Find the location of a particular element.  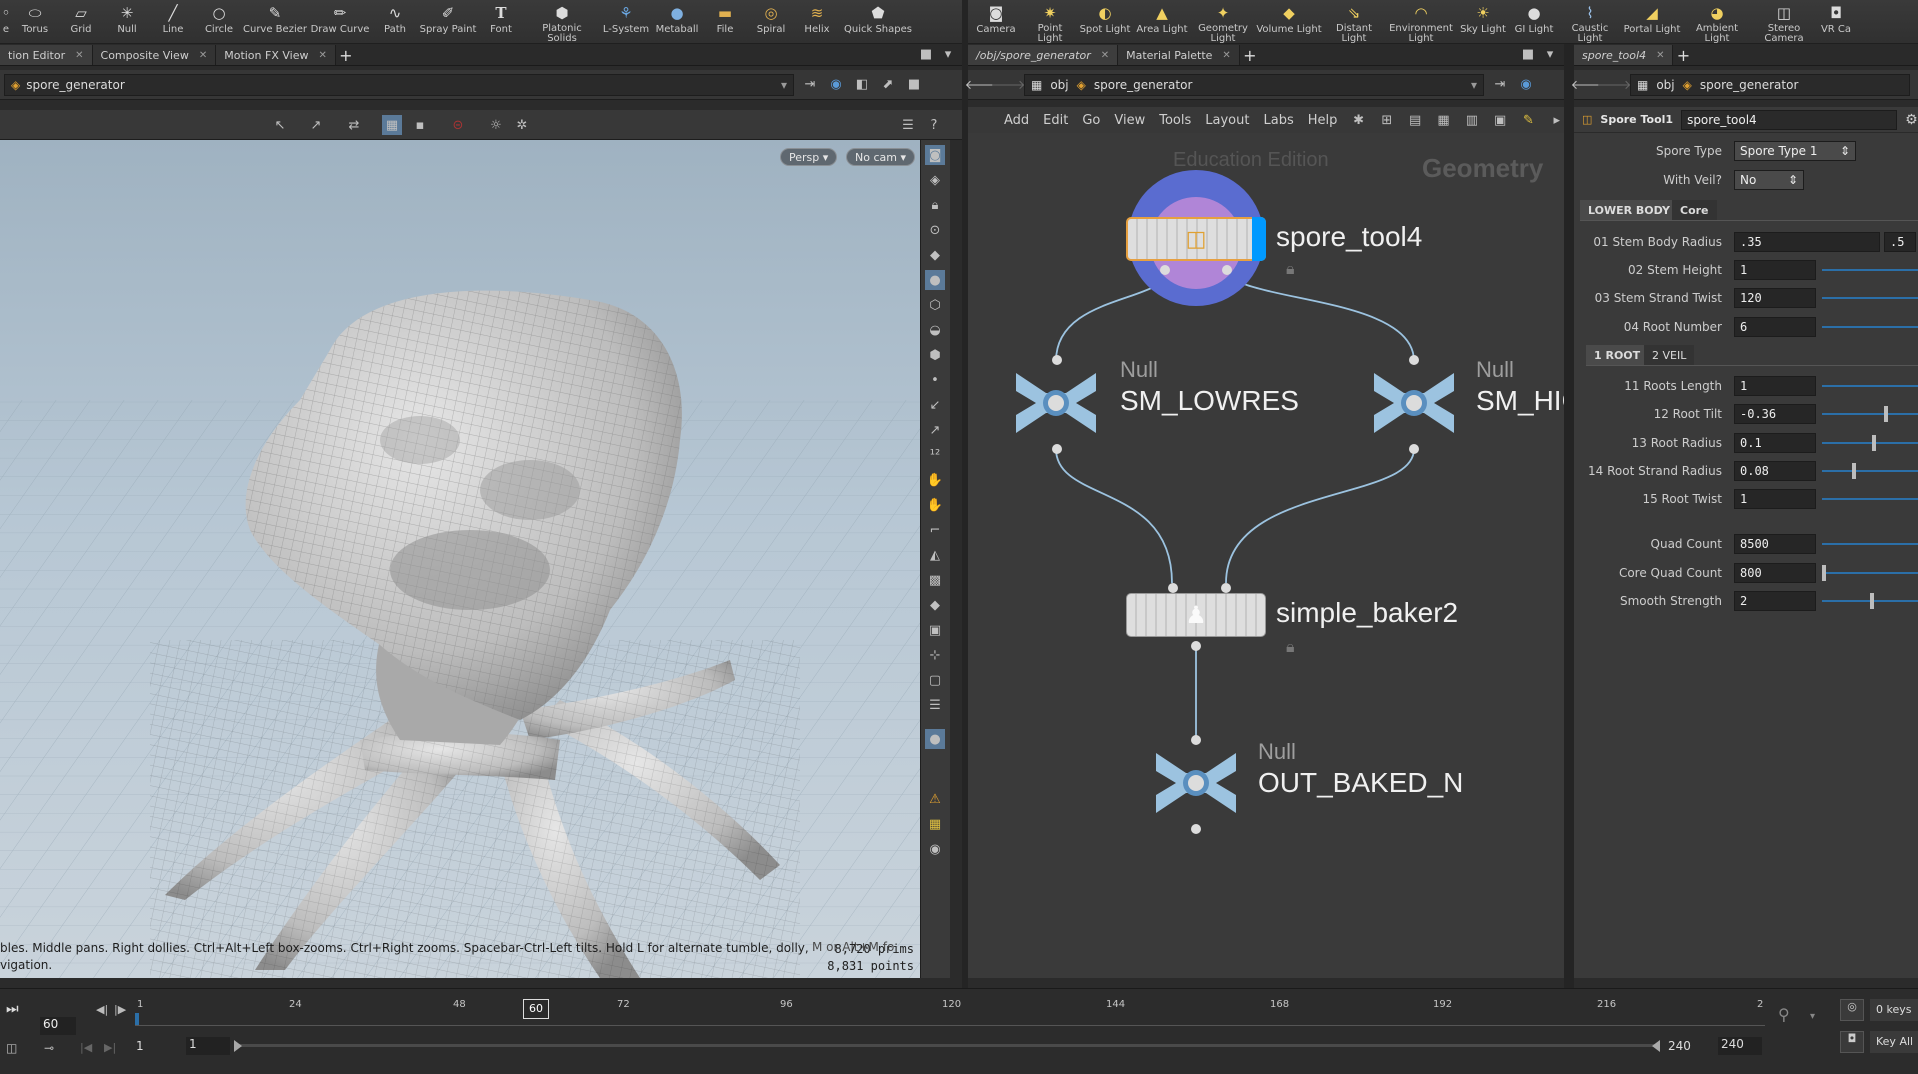

stem-body-radius-field: .35 is located at coordinates (1807, 242).